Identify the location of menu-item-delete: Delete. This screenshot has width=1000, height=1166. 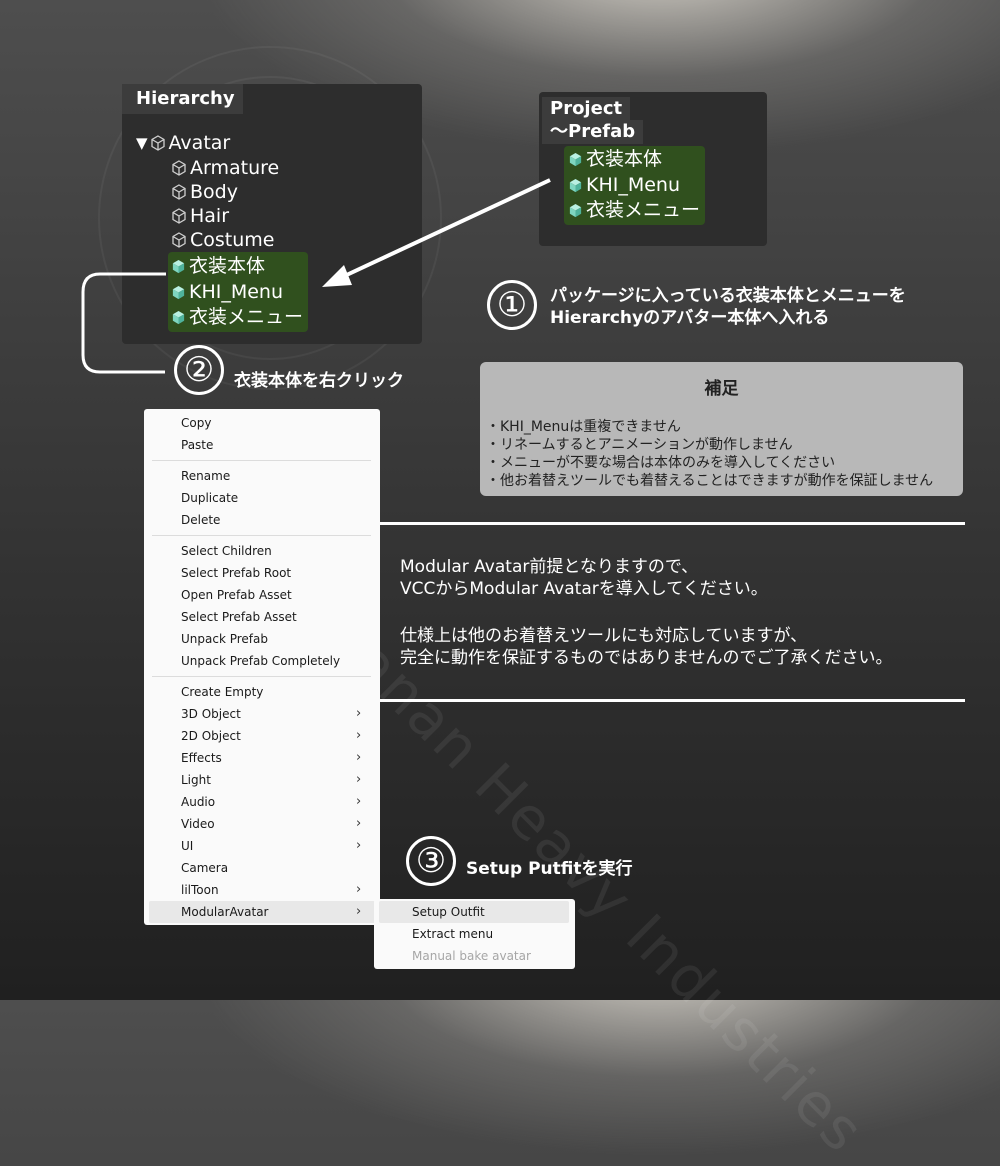
(200, 520).